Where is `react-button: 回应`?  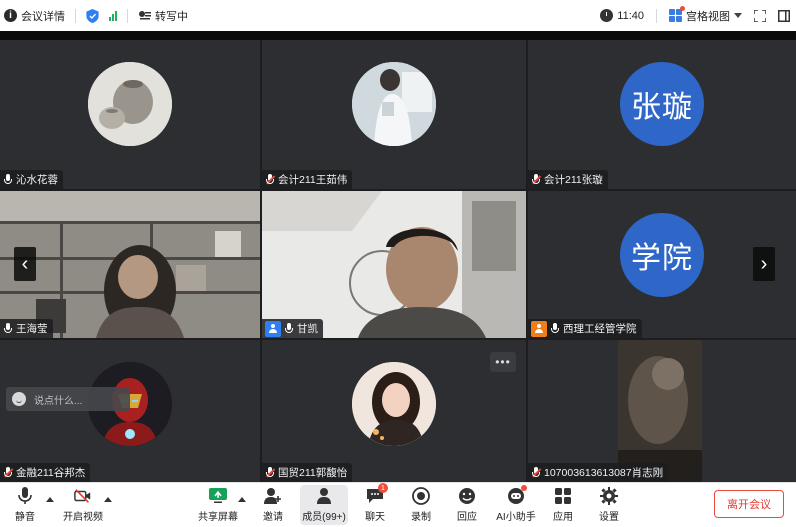
react-button: 回应 is located at coordinates (467, 505).